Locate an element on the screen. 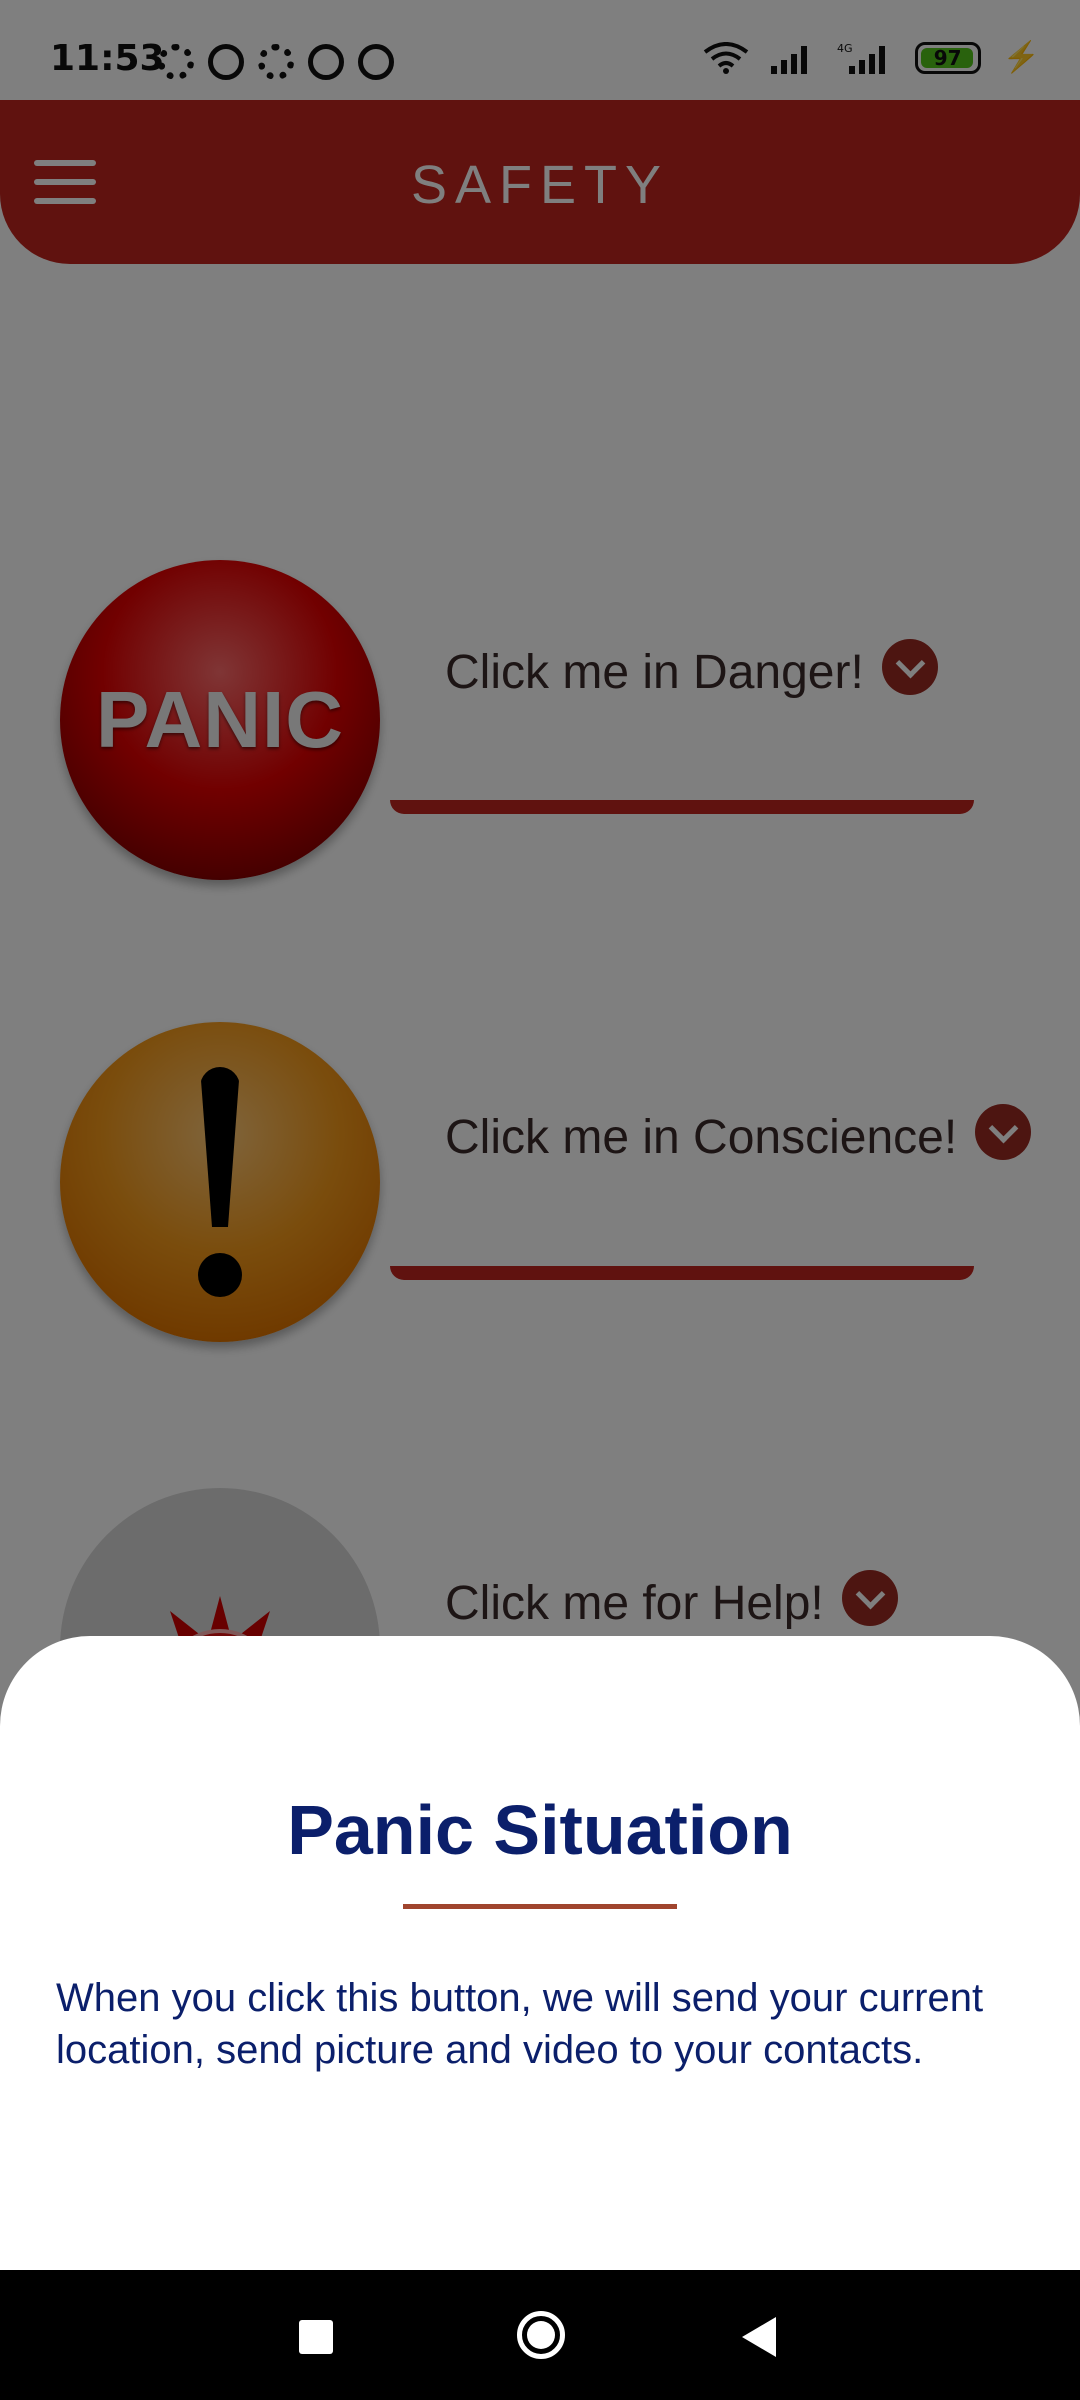 This screenshot has height=2400, width=1080. sheet-divider is located at coordinates (540, 1906).